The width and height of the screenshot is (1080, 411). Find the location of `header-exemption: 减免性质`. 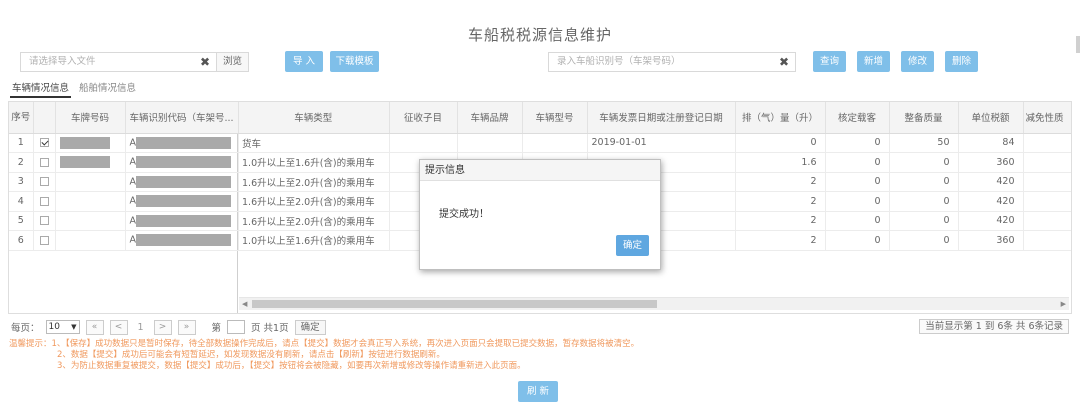

header-exemption: 减免性质 is located at coordinates (1047, 118).